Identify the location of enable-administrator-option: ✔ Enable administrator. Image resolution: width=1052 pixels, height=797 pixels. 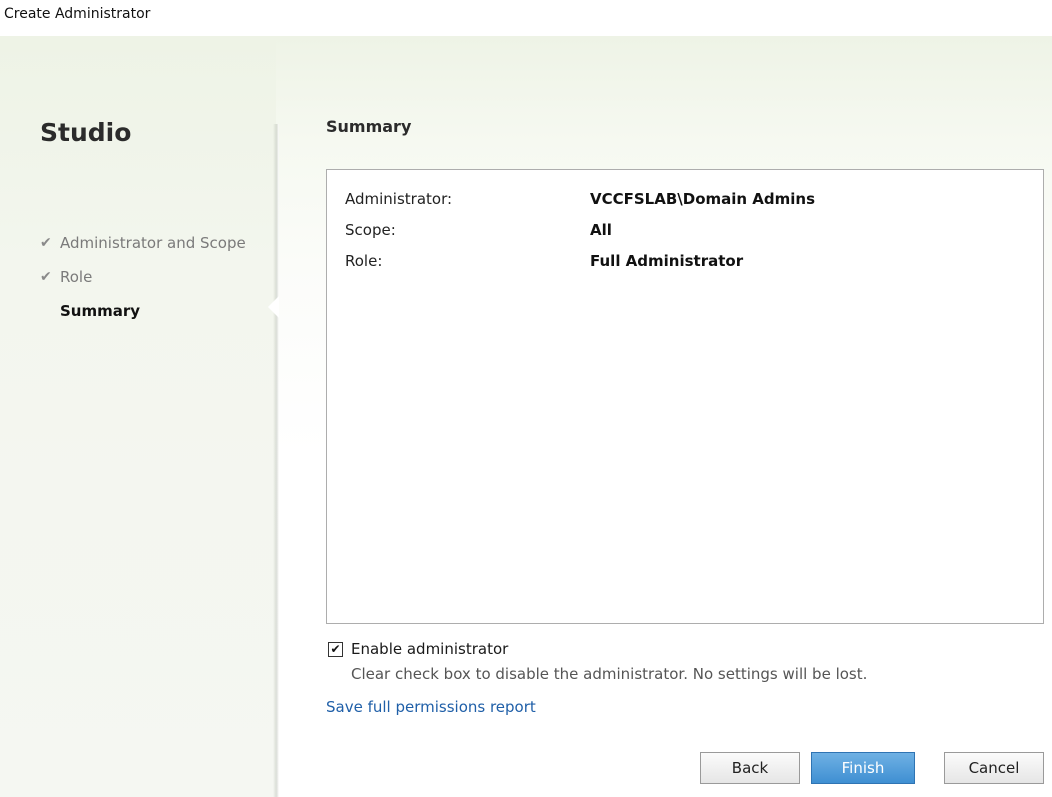
(418, 649).